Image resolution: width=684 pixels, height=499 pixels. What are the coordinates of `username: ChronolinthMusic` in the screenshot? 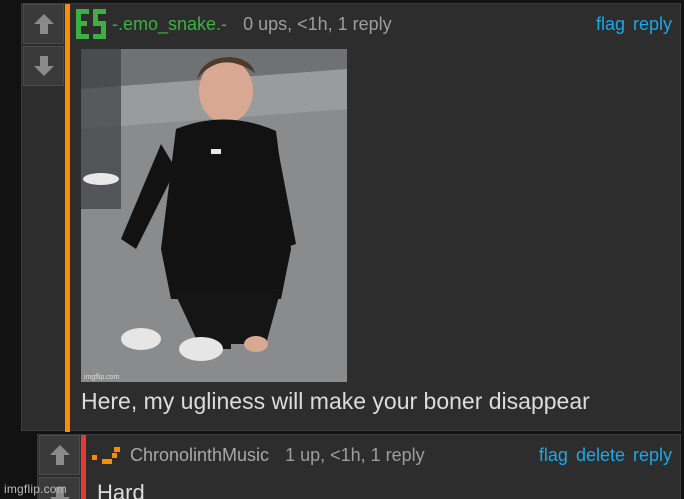 It's located at (199, 455).